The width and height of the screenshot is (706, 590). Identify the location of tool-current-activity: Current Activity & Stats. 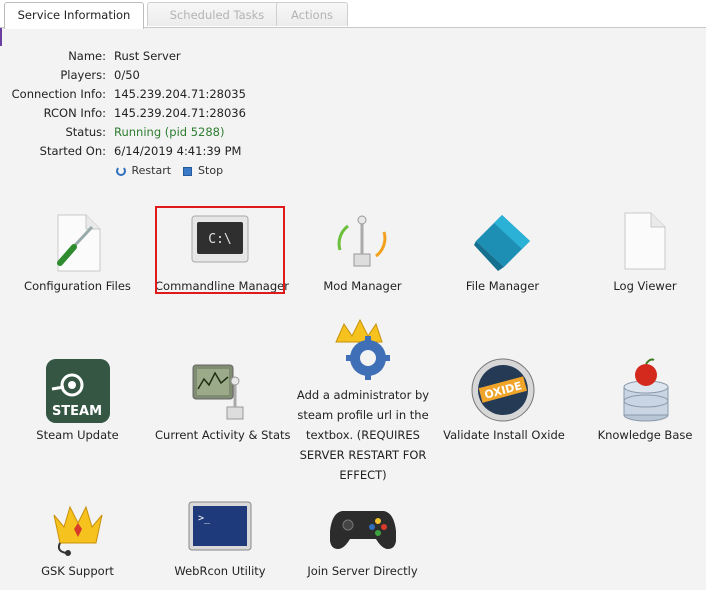
(223, 402).